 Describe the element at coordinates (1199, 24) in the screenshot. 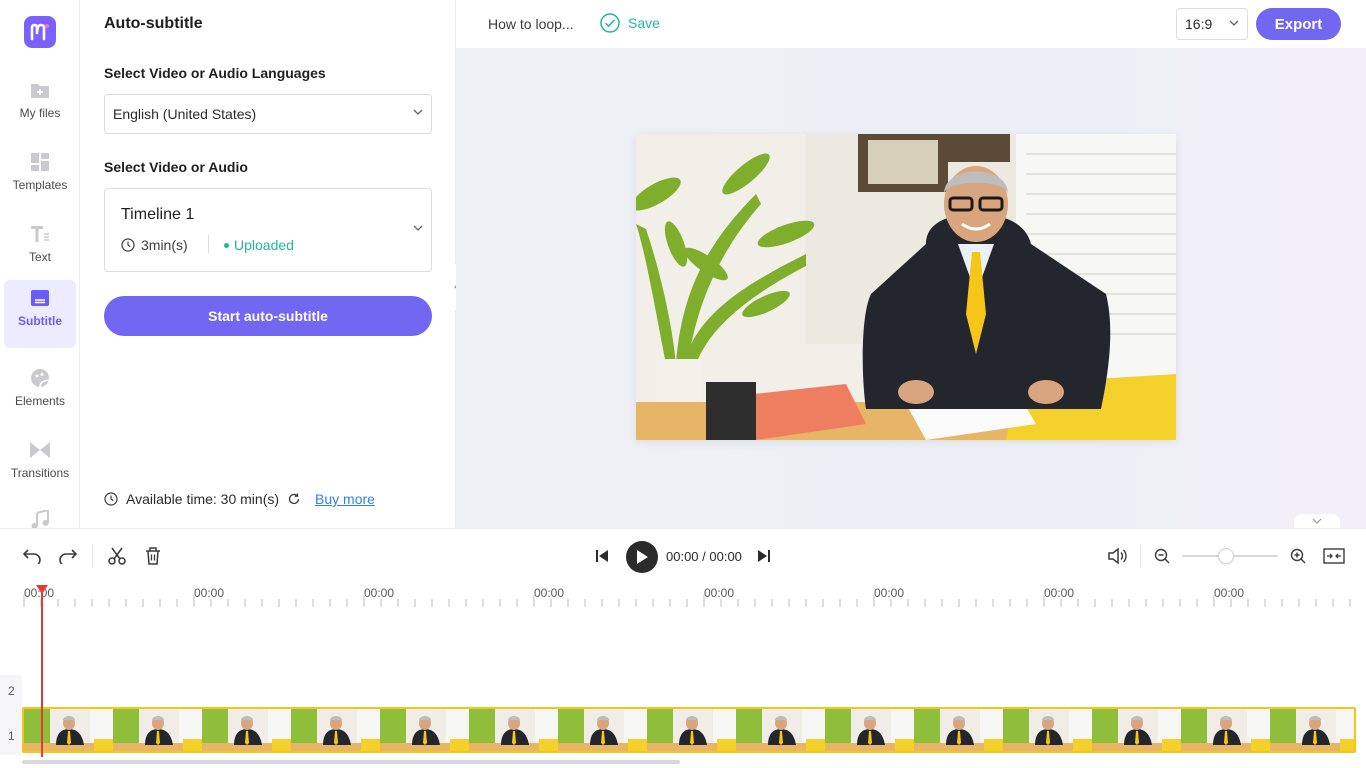

I see `ratio-value: 16:9` at that location.